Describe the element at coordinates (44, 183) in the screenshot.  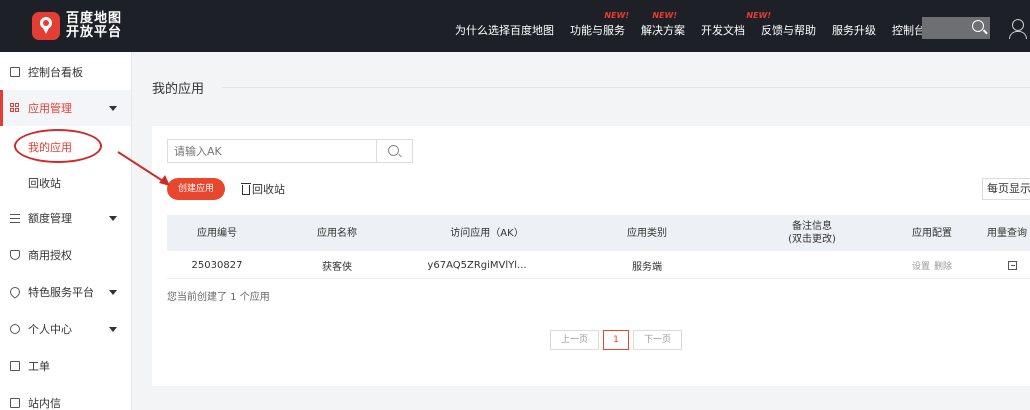
I see `sidebar-sub-recycle-bin: 回收站` at that location.